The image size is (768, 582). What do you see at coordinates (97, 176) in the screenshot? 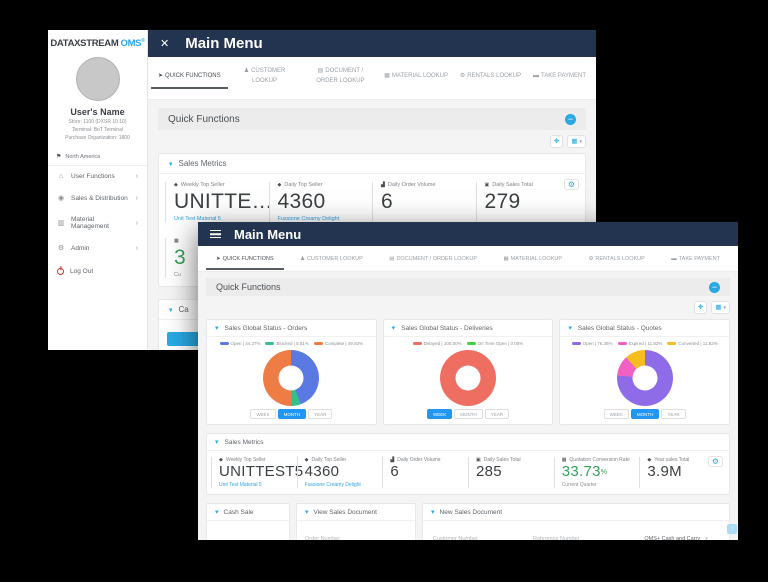
I see `sidebar-item-user-functions: ⌂ User Functions ›` at bounding box center [97, 176].